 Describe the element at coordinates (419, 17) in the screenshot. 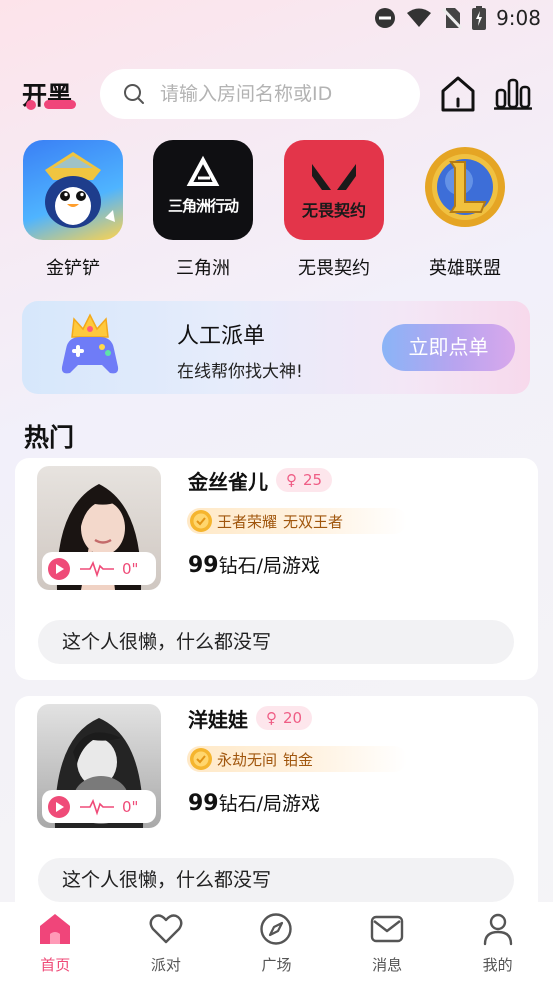

I see `wifi-icon` at that location.